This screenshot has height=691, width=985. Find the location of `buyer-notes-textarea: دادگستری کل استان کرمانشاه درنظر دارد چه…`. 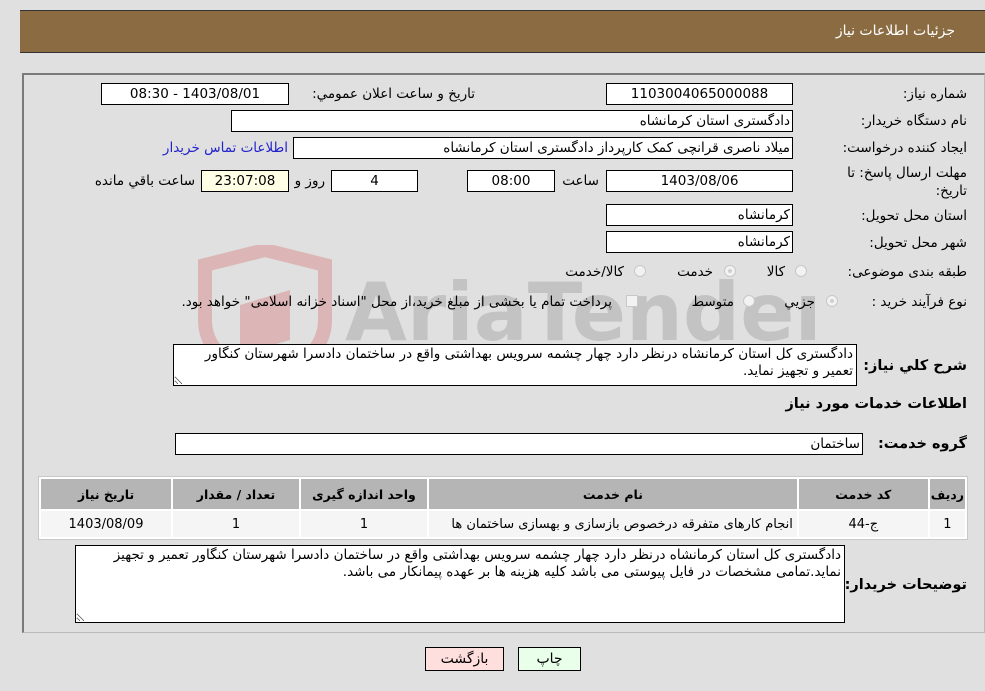

buyer-notes-textarea: دادگستری کل استان کرمانشاه درنظر دارد چه… is located at coordinates (460, 584).